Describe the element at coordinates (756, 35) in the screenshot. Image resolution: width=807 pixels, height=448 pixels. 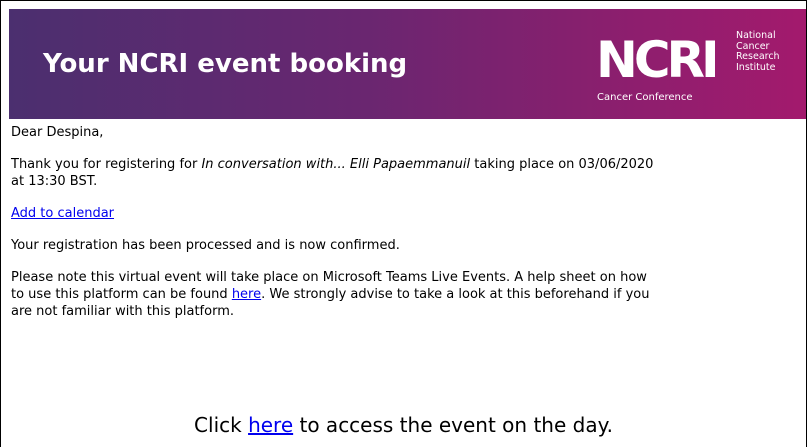
I see `logo-word: National` at that location.